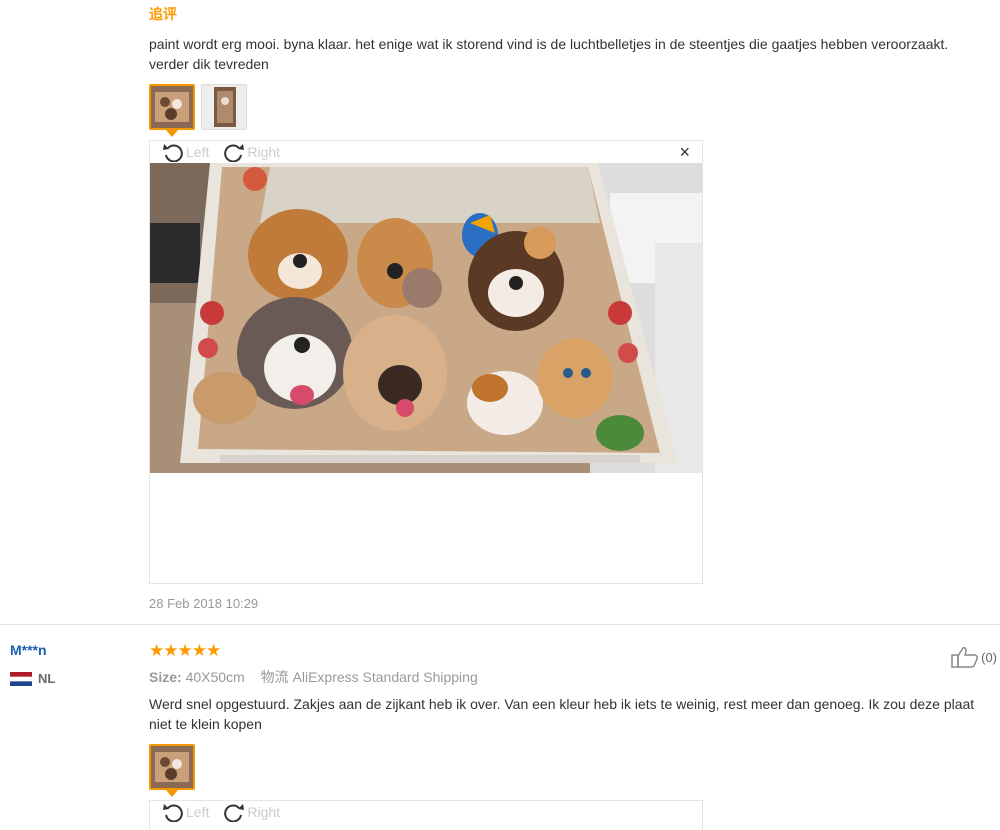 This screenshot has width=1000, height=830. What do you see at coordinates (163, 14) in the screenshot?
I see `followup-tag: 追评` at bounding box center [163, 14].